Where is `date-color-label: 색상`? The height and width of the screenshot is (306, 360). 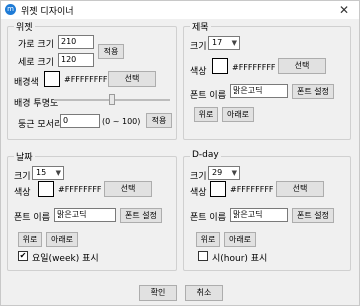
date-color-label: 색상 is located at coordinates (22, 193).